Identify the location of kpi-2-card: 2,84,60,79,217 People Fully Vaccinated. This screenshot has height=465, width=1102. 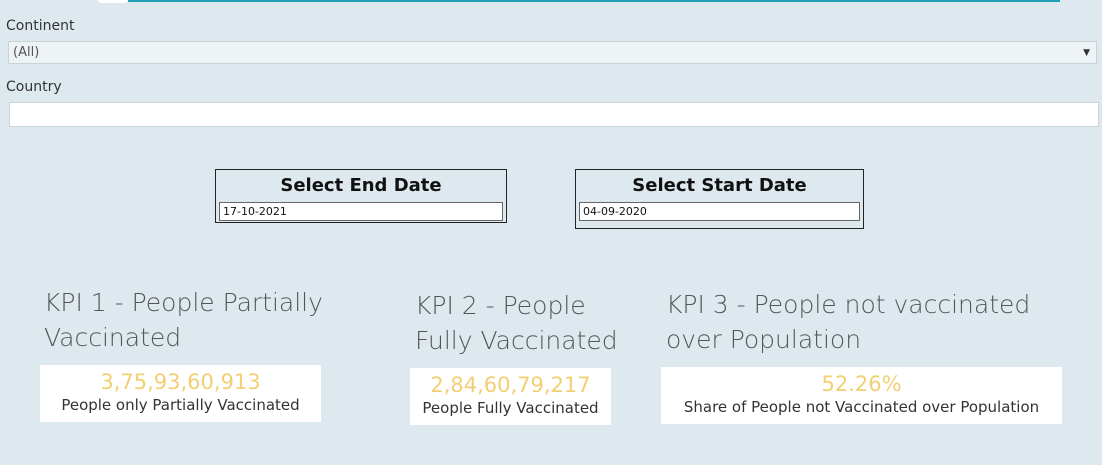
(510, 396).